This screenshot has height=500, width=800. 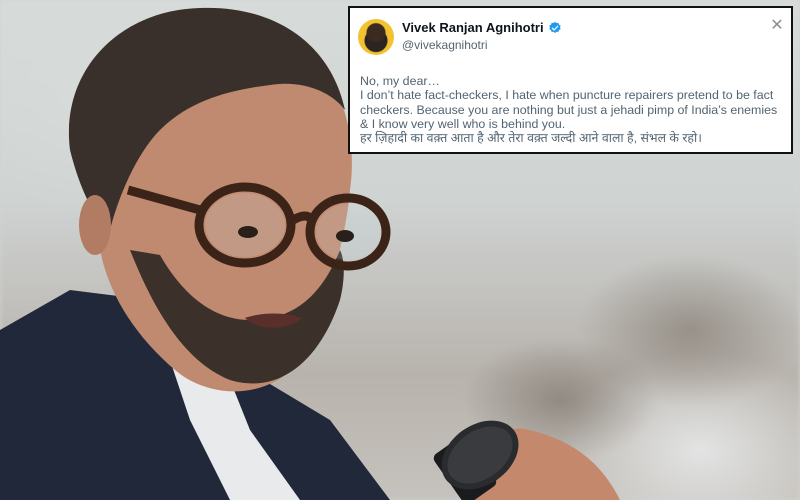 I want to click on avatar, so click(x=376, y=37).